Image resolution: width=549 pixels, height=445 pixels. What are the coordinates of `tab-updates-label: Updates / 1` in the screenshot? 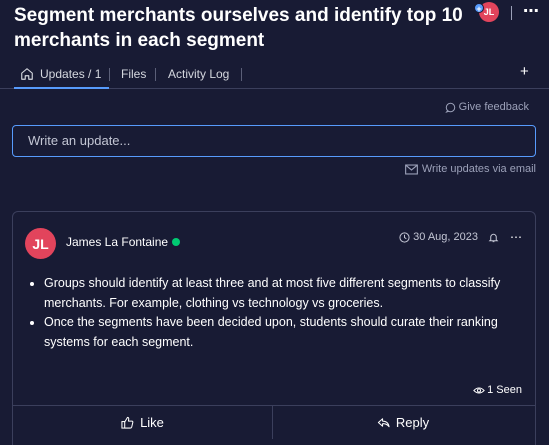 It's located at (71, 74).